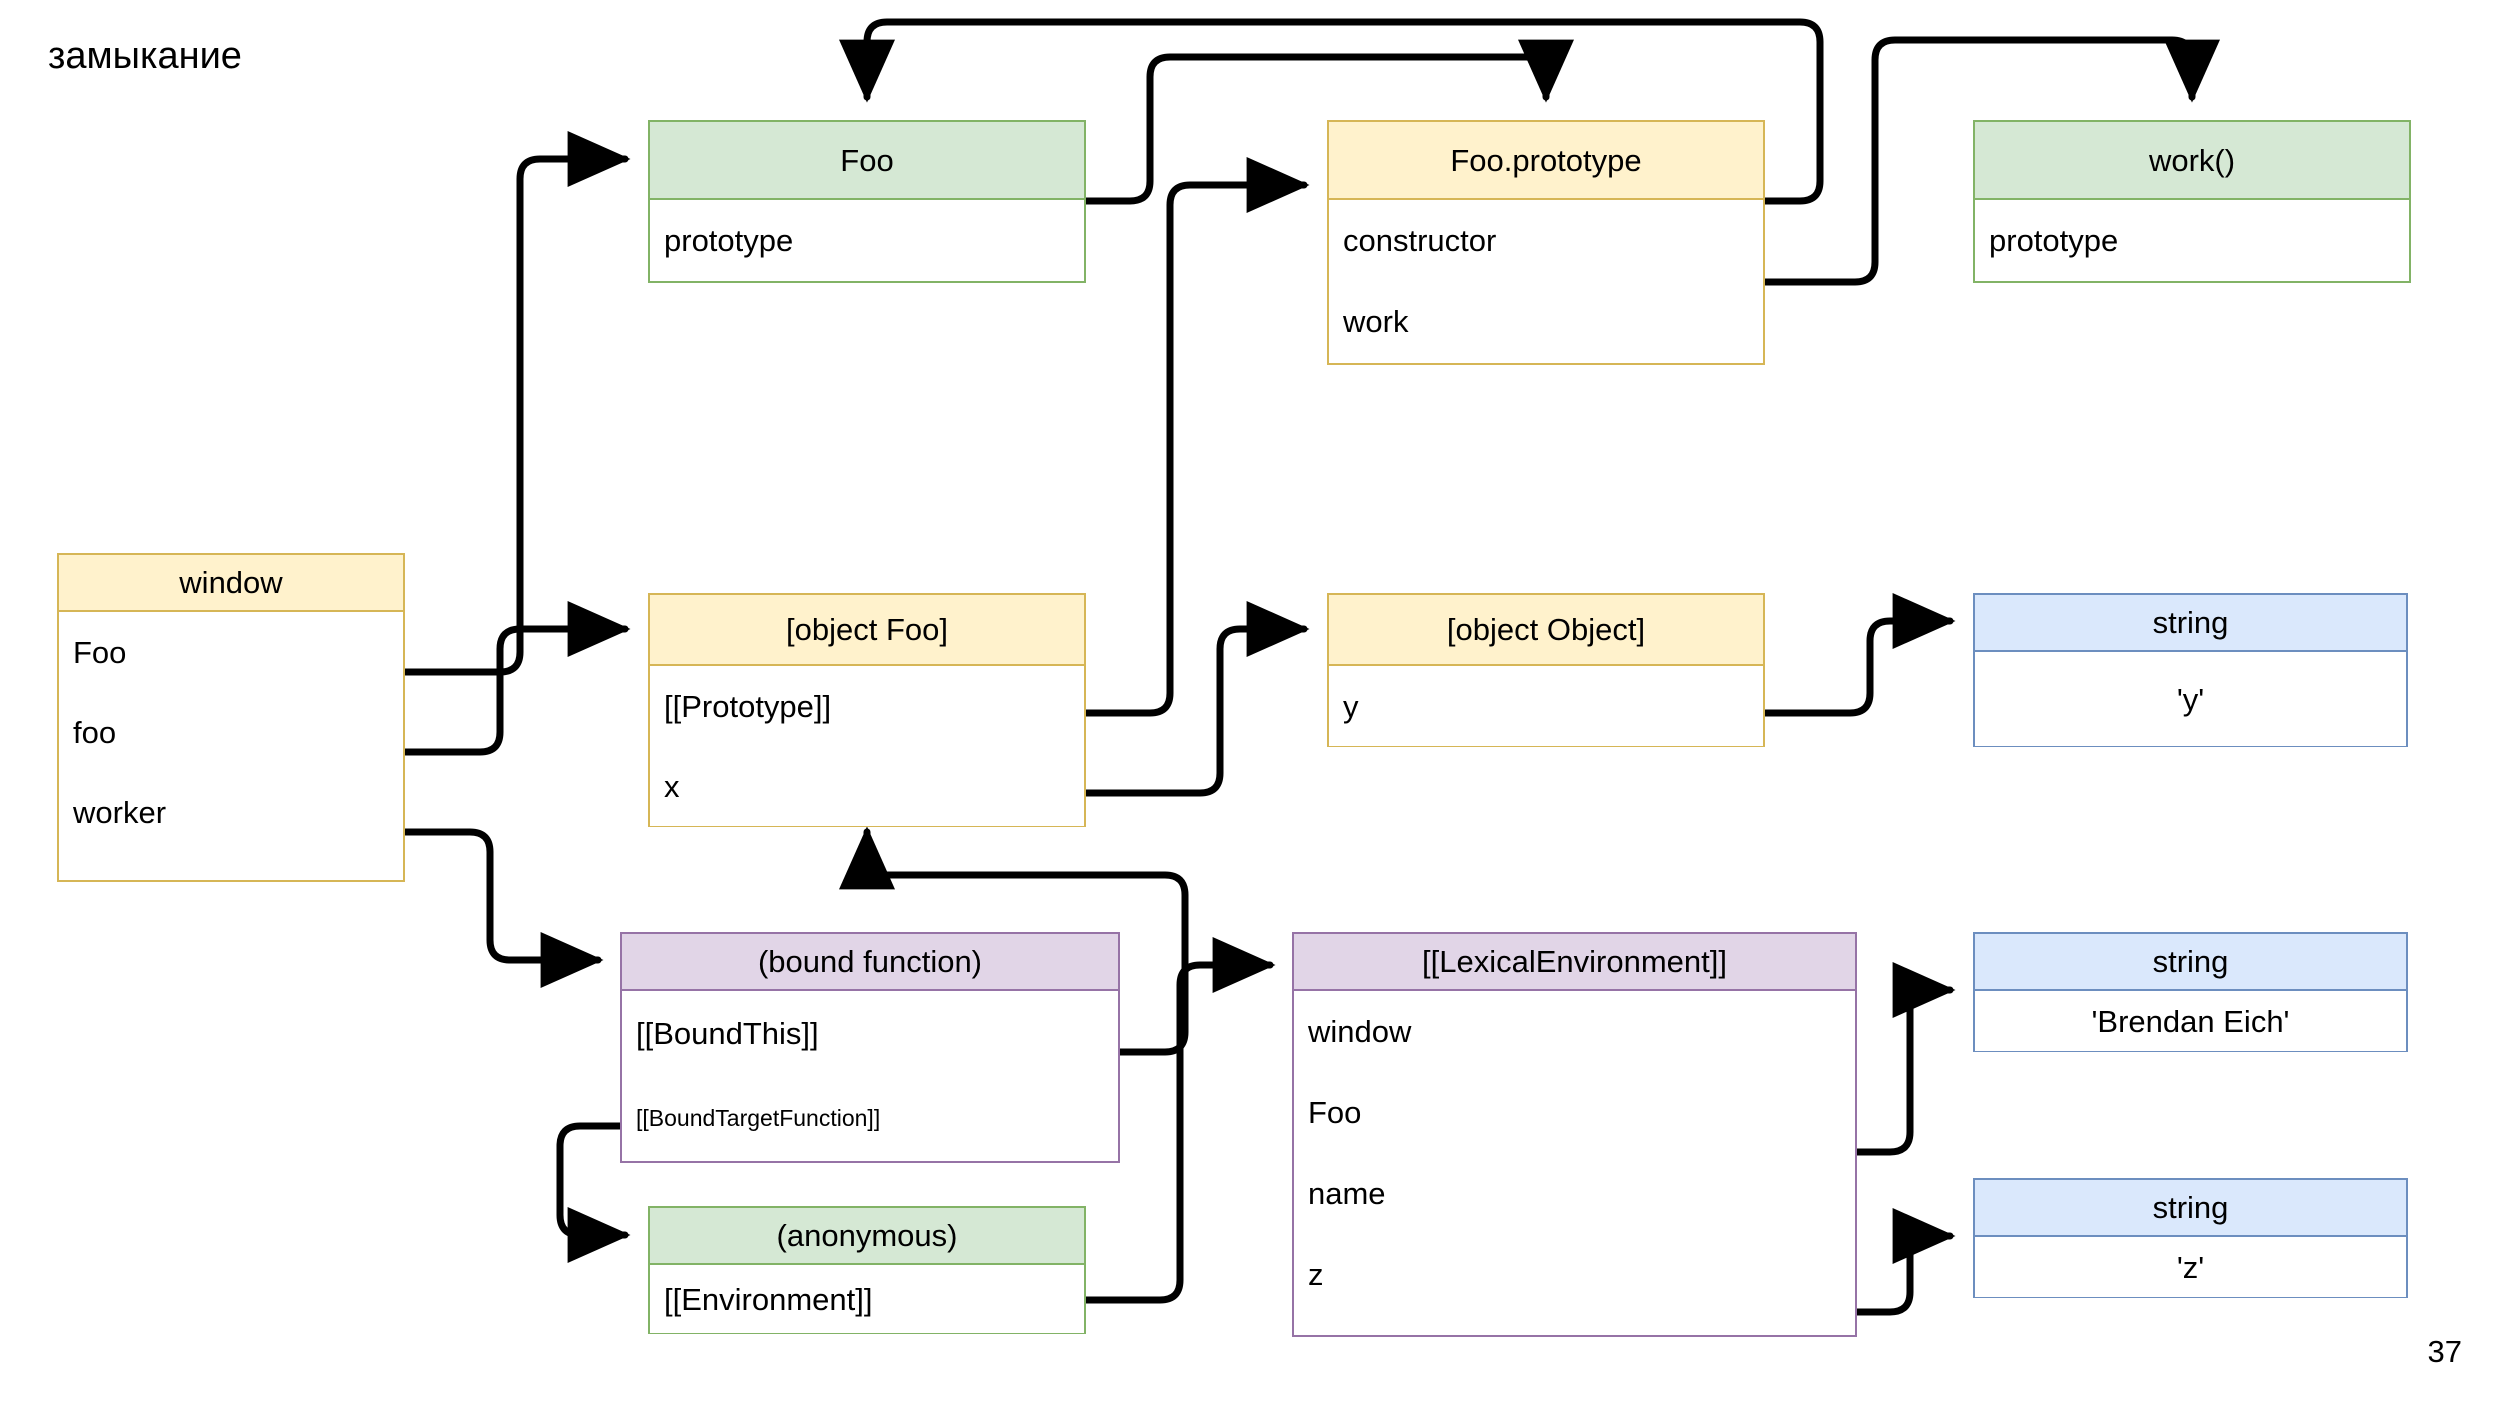  What do you see at coordinates (2192, 161) in the screenshot?
I see `node-work-title: work()` at bounding box center [2192, 161].